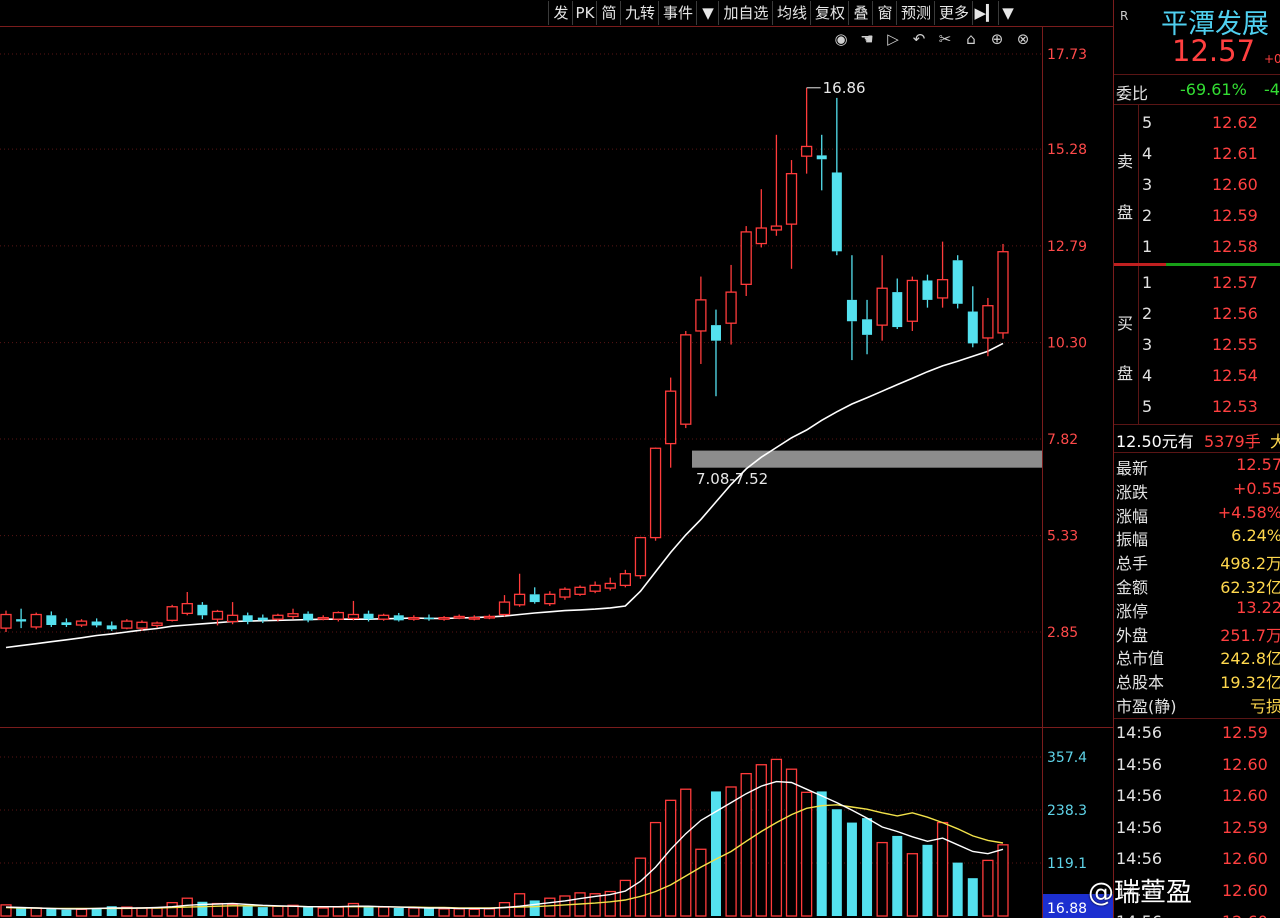 Image resolution: width=1280 pixels, height=918 pixels. I want to click on stat-label: 涨跌, so click(1132, 492).